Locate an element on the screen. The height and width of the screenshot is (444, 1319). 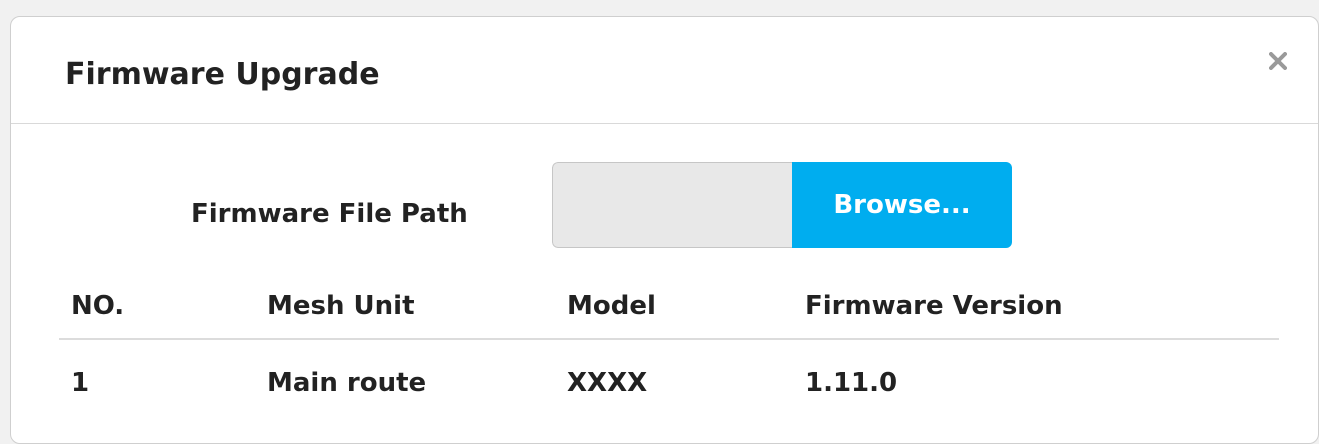
close-button is located at coordinates (1278, 61).